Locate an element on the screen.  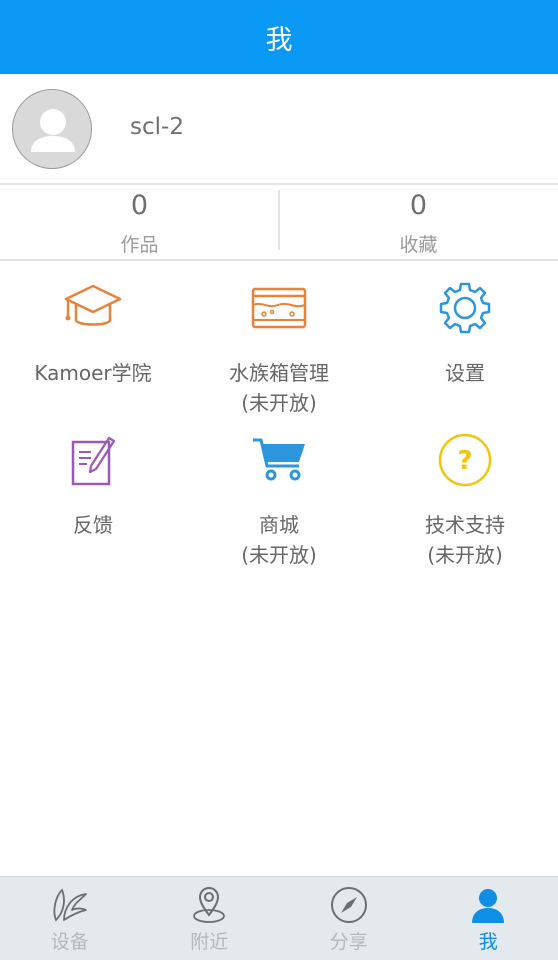
graduation-cap-icon is located at coordinates (93, 308).